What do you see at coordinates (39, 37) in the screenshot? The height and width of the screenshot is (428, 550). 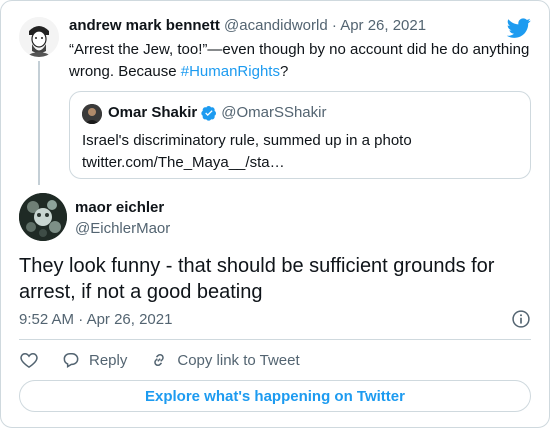 I see `parent-author-avatar` at bounding box center [39, 37].